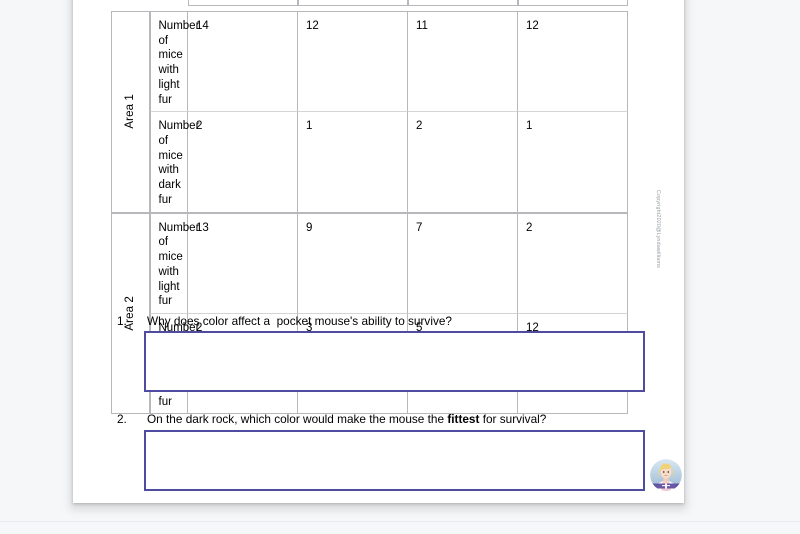  I want to click on area-label-cell-area-1: Area 1, so click(130, 112).